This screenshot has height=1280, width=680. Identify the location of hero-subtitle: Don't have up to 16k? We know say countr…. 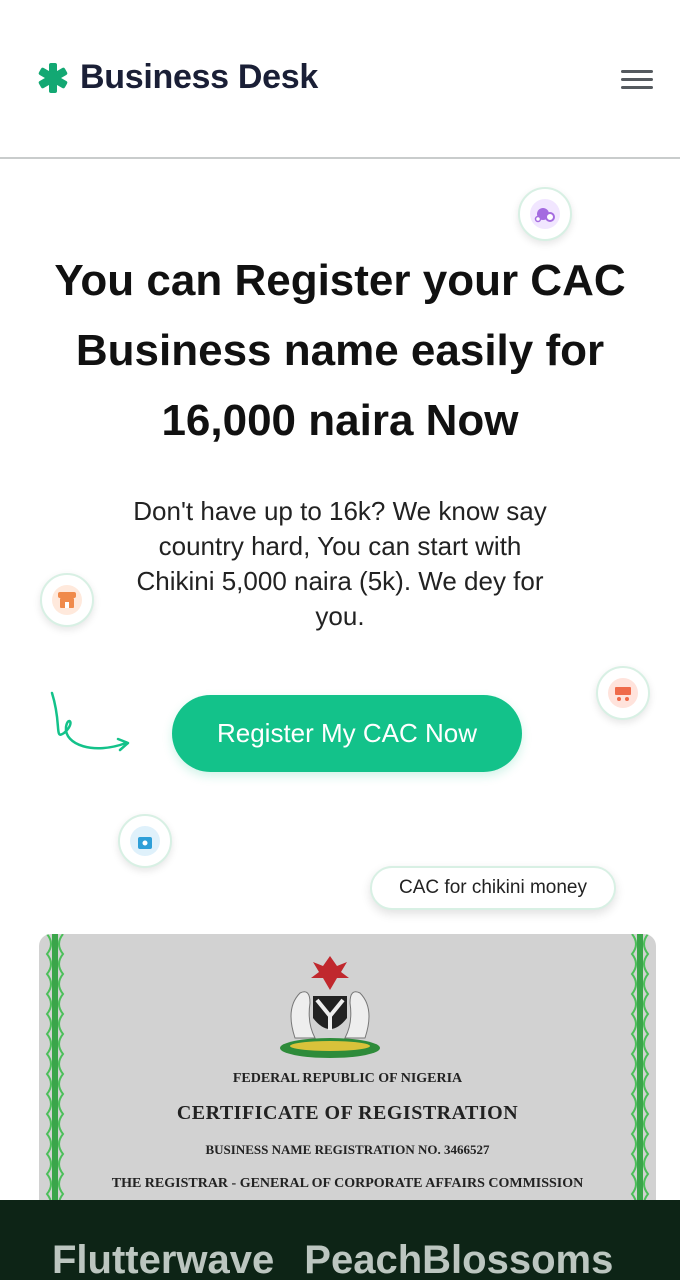
(340, 563).